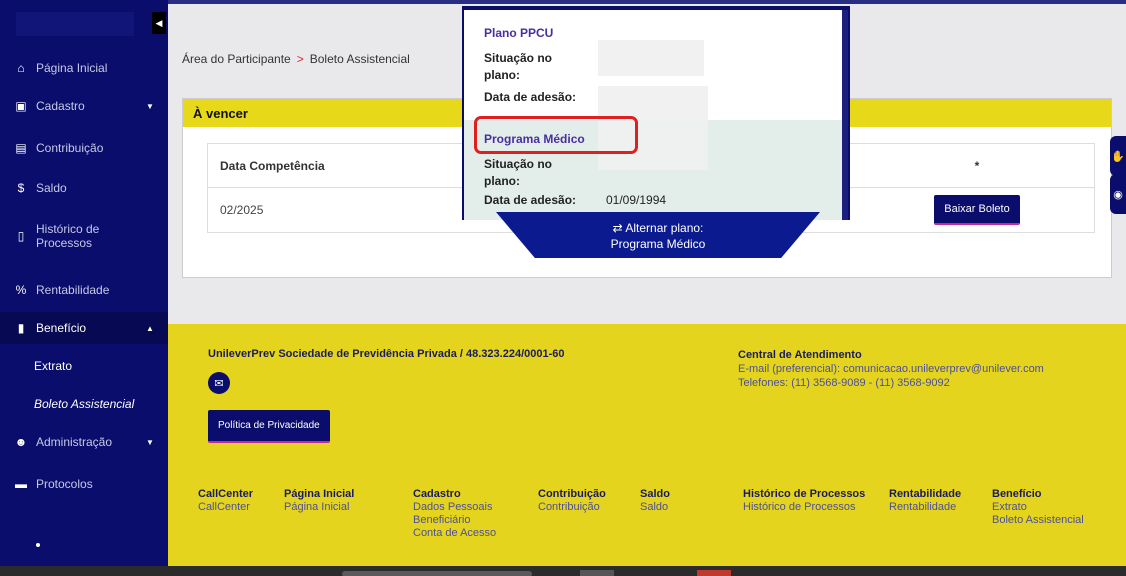  Describe the element at coordinates (655, 500) in the screenshot. I see `footer-col-saldo: Saldo Saldo` at that location.